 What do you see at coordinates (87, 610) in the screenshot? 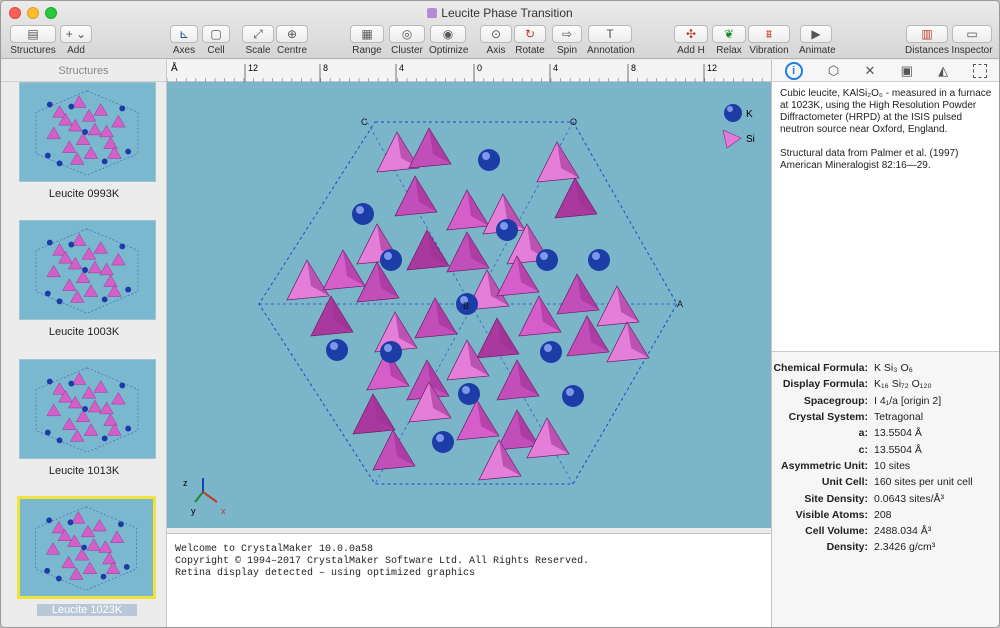
I see `structure-name: Leucite 1023K` at bounding box center [87, 610].